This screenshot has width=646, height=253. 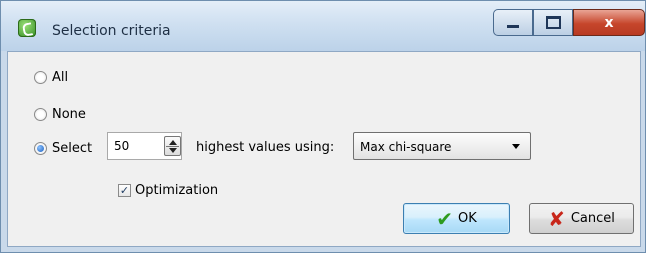 I want to click on count-input: 50, so click(x=144, y=146).